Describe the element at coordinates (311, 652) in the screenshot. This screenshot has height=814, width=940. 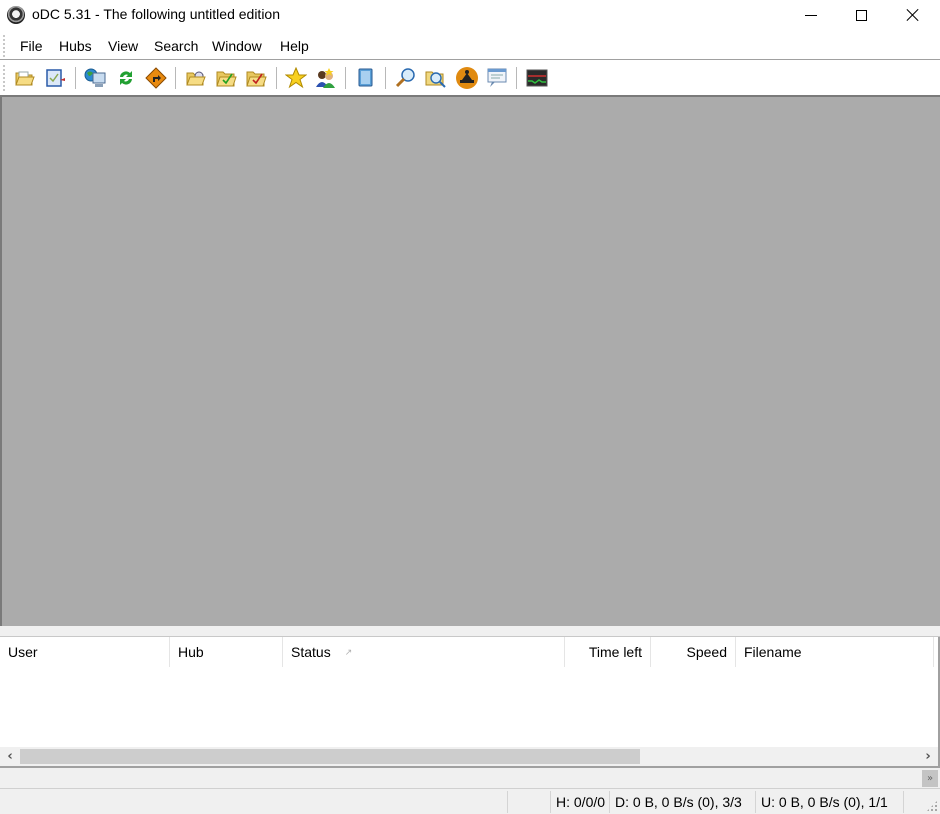
I see `column-label: Status` at that location.